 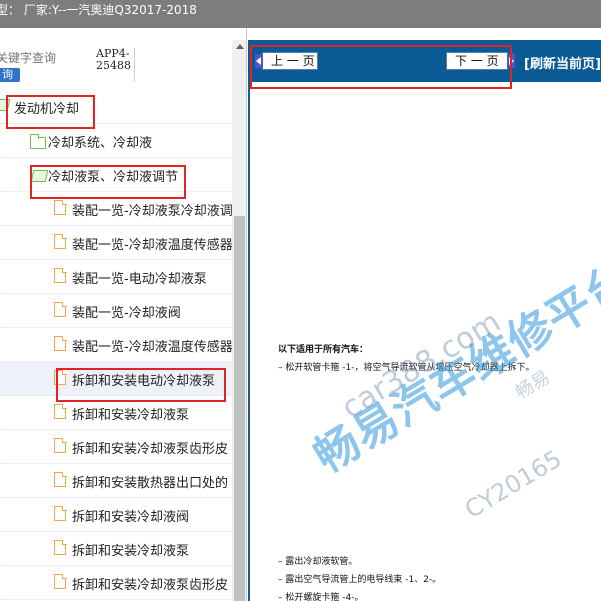 I want to click on tree-item-coolant-pump: 冷却液泵、冷却液调节, so click(x=116, y=175).